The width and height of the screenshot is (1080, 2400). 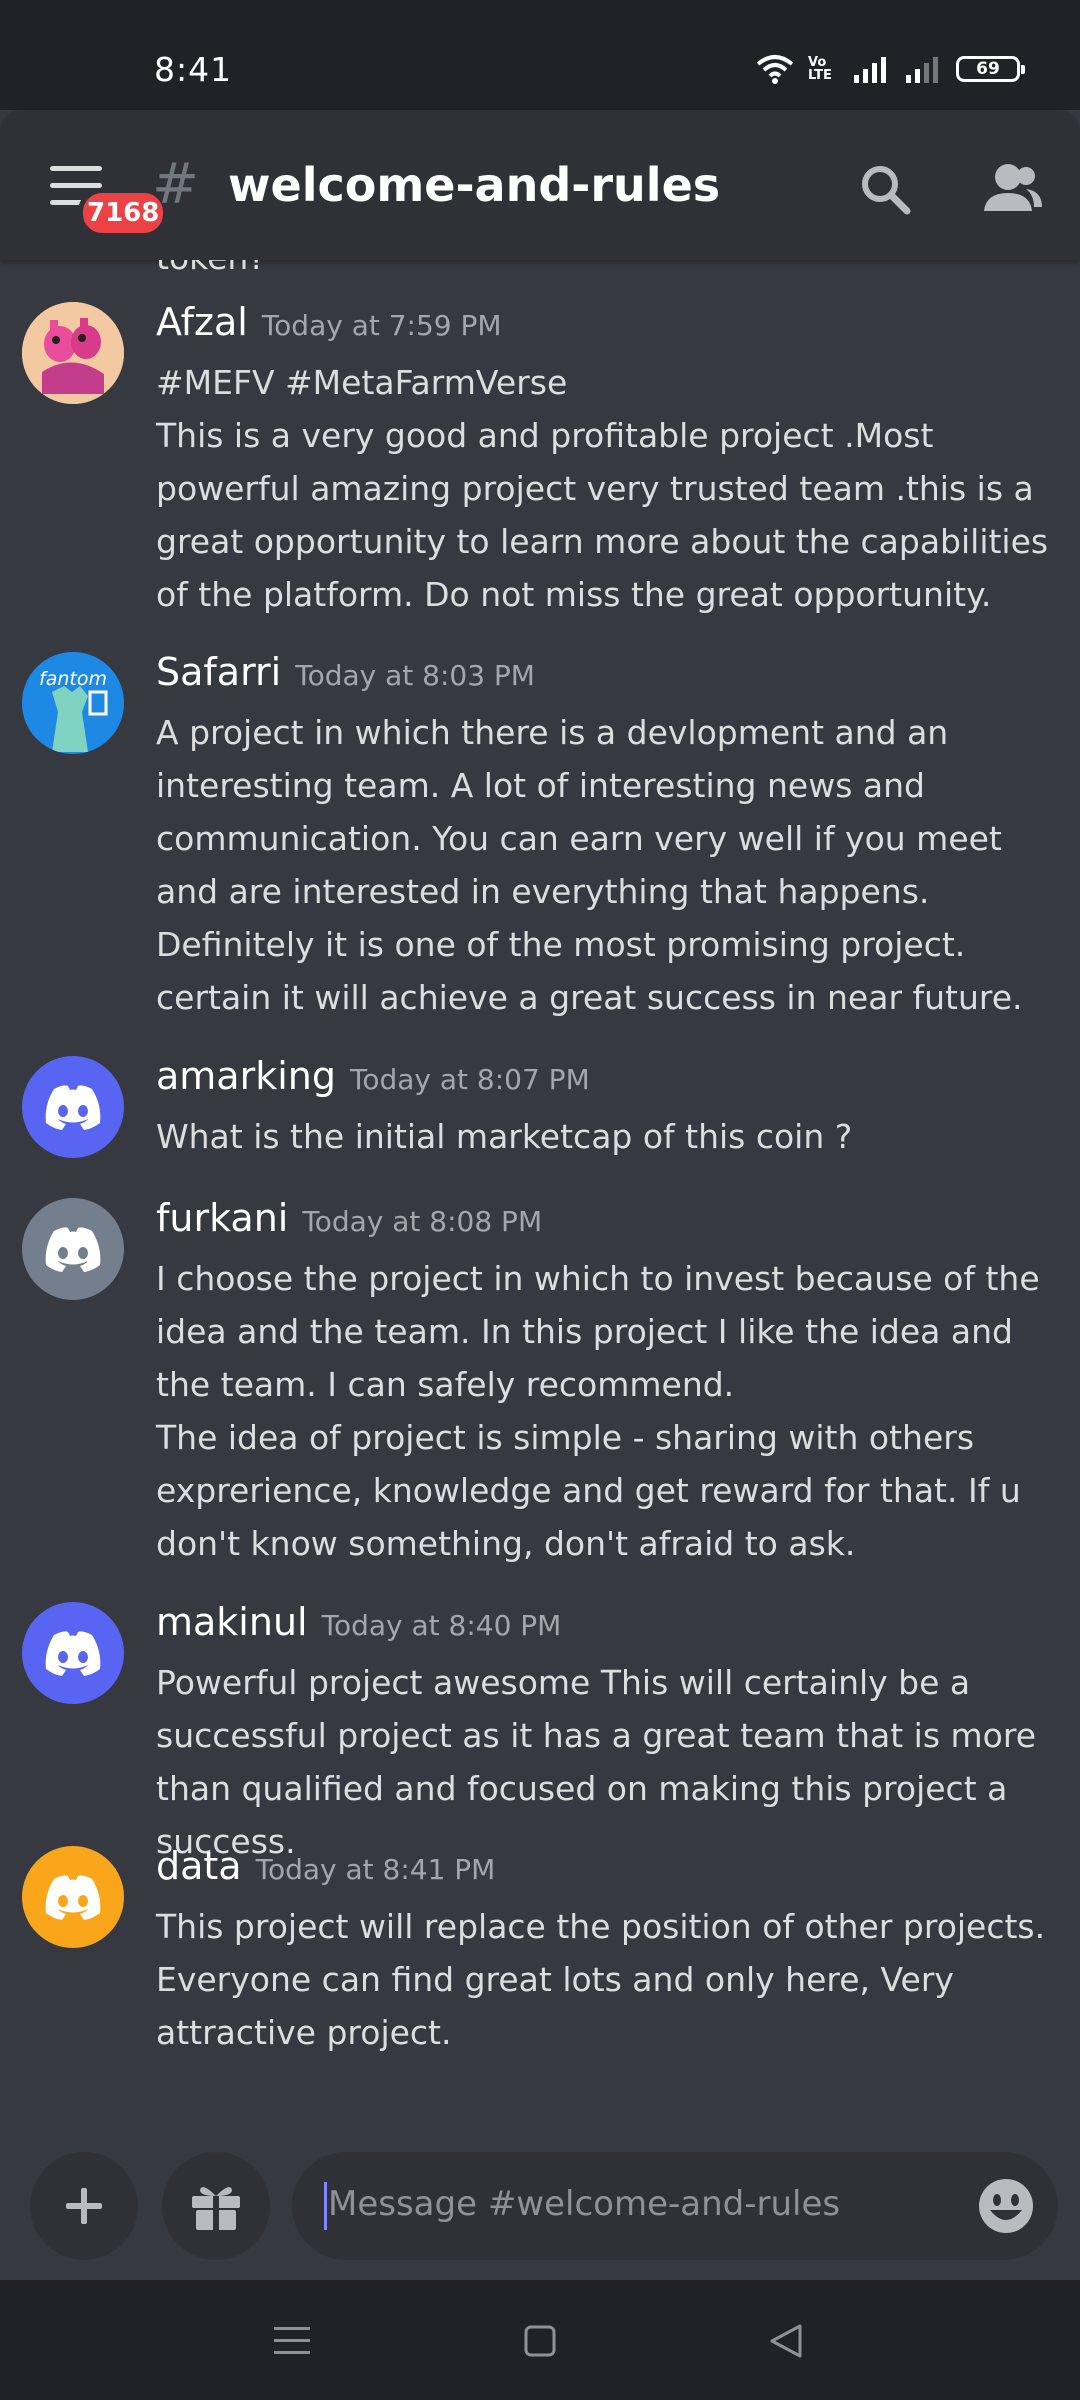 What do you see at coordinates (469, 1079) in the screenshot?
I see `timestamp: Today at 8:07 PM` at bounding box center [469, 1079].